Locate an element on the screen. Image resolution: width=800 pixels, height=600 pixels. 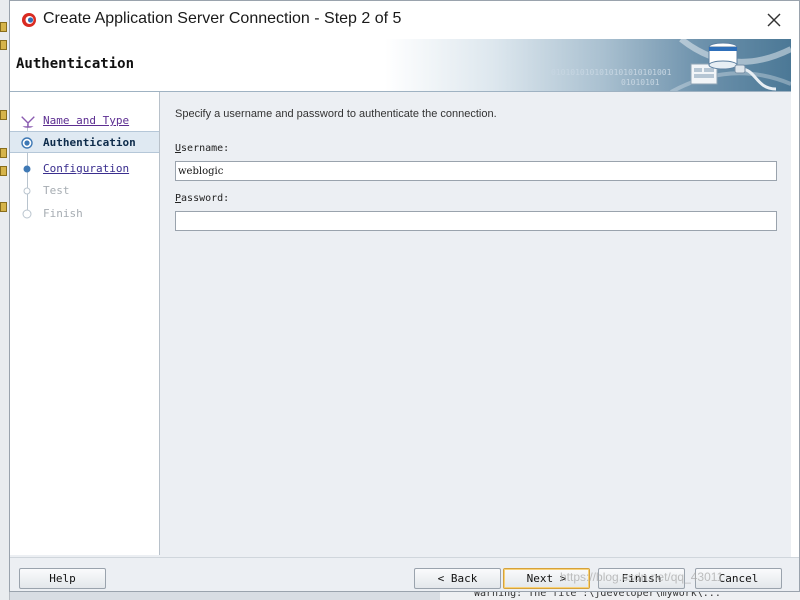
step-label: Finish is located at coordinates (63, 213).